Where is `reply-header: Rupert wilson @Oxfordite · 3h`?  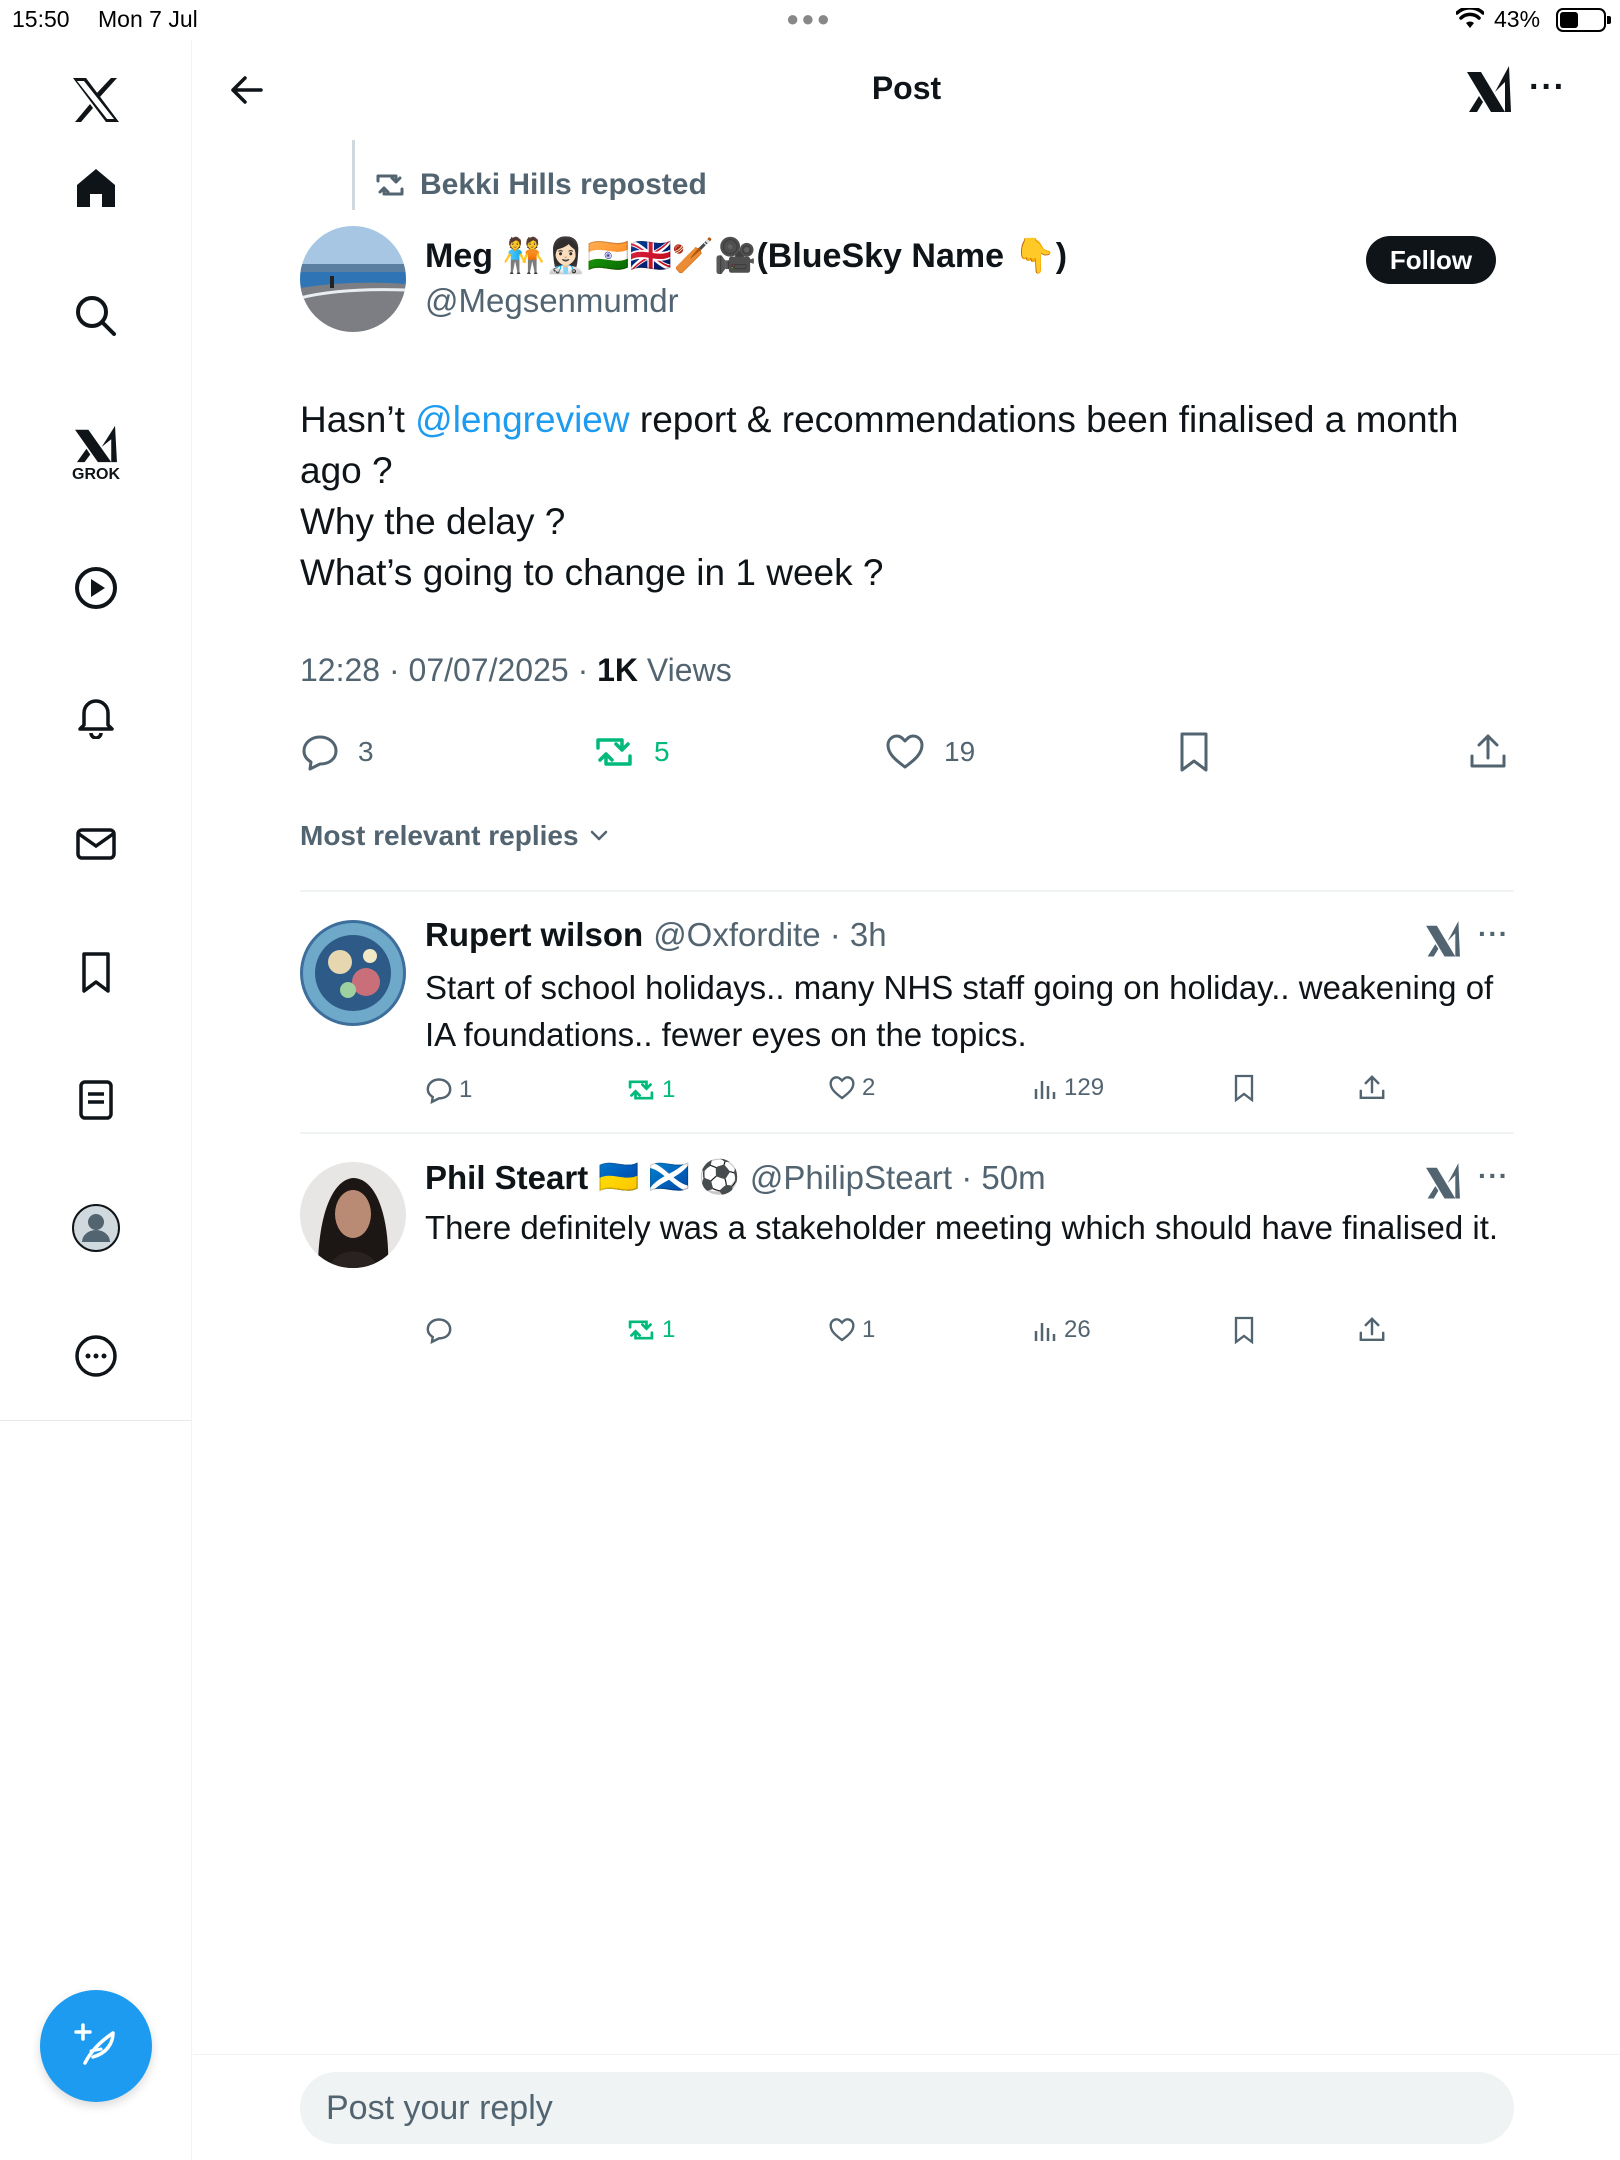
reply-header: Rupert wilson @Oxfordite · 3h is located at coordinates (656, 935).